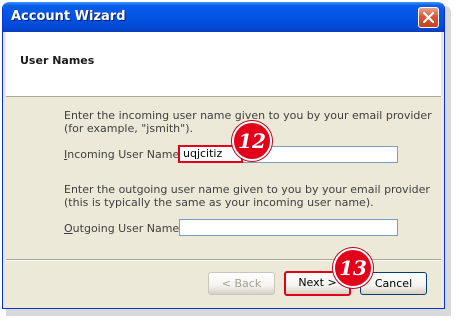  What do you see at coordinates (353, 268) in the screenshot?
I see `step-badge-13: 13` at bounding box center [353, 268].